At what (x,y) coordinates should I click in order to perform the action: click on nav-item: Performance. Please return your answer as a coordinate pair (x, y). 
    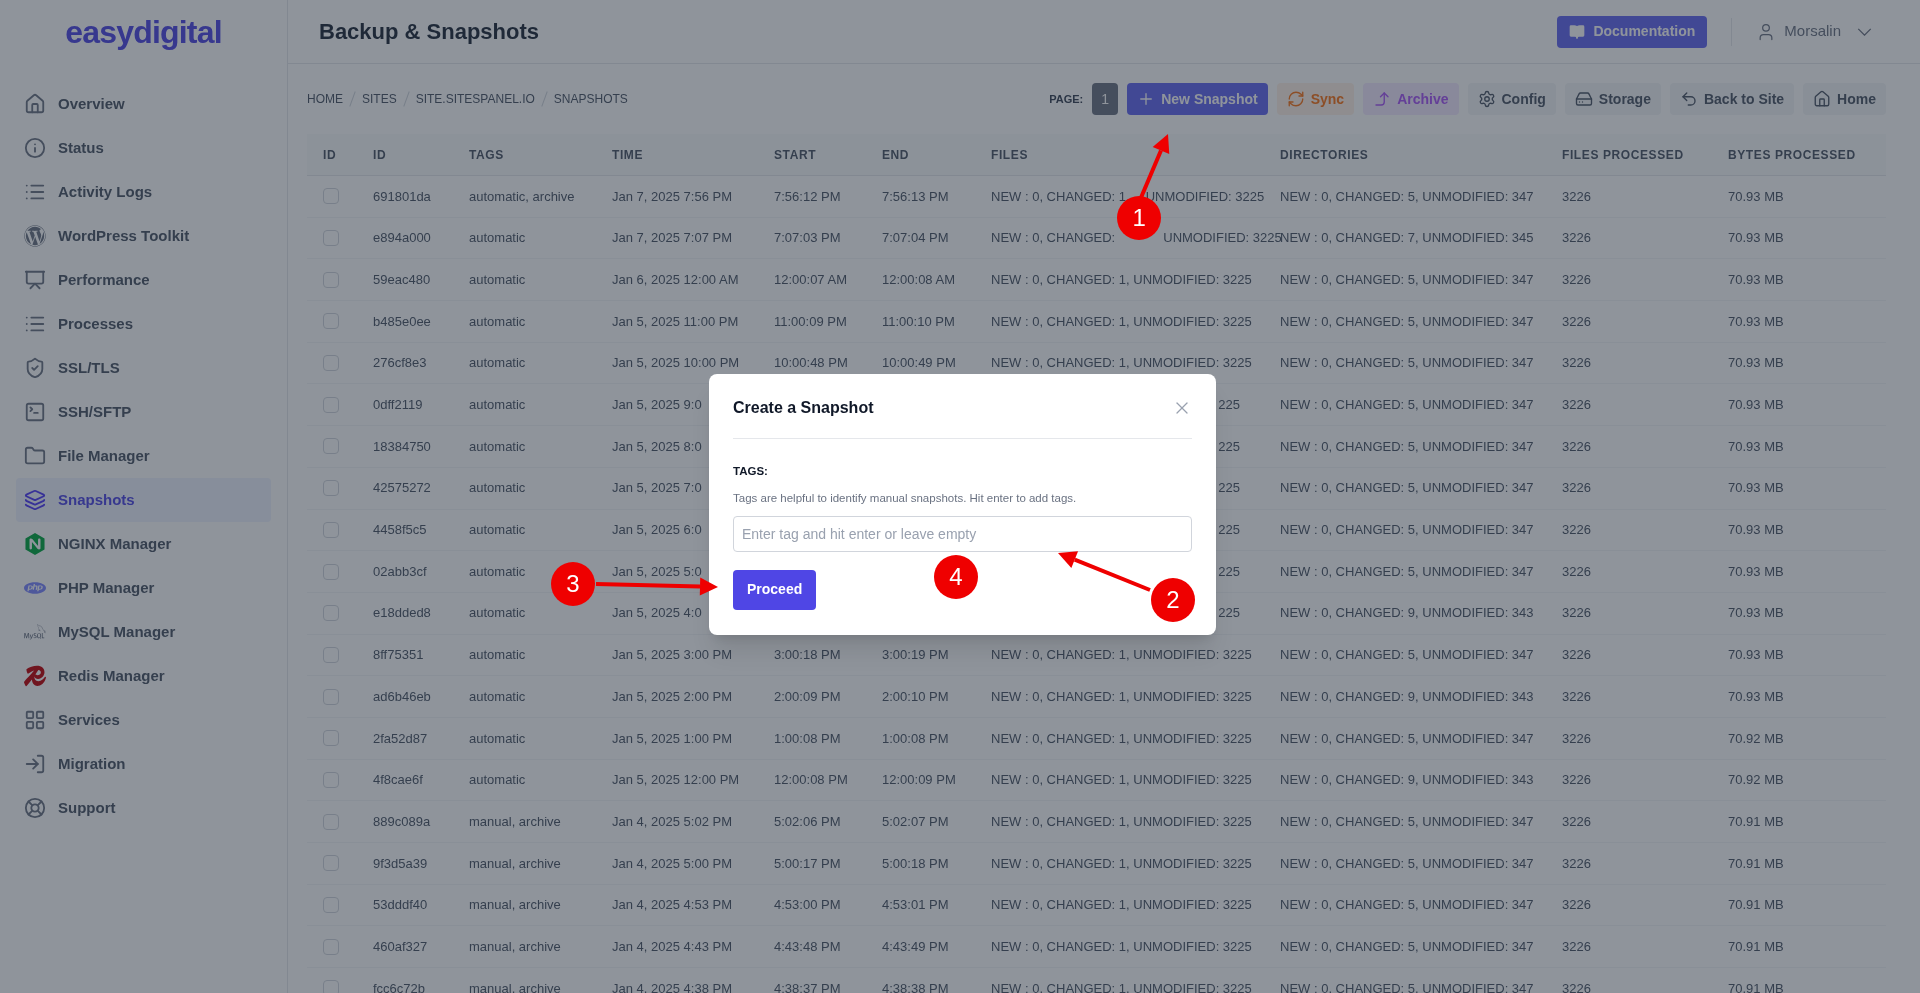
    Looking at the image, I should click on (143, 280).